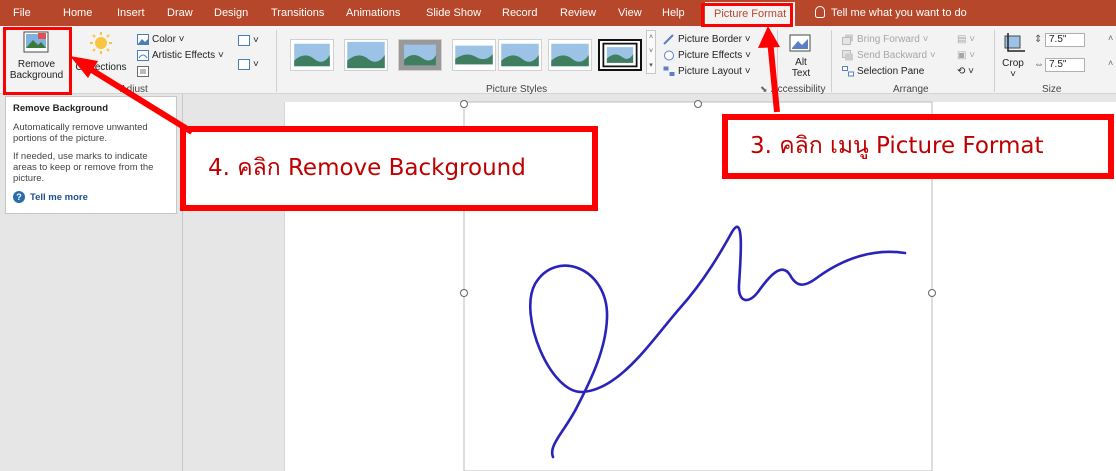  Describe the element at coordinates (801, 56) in the screenshot. I see `alt-text-button: Alt Text` at that location.